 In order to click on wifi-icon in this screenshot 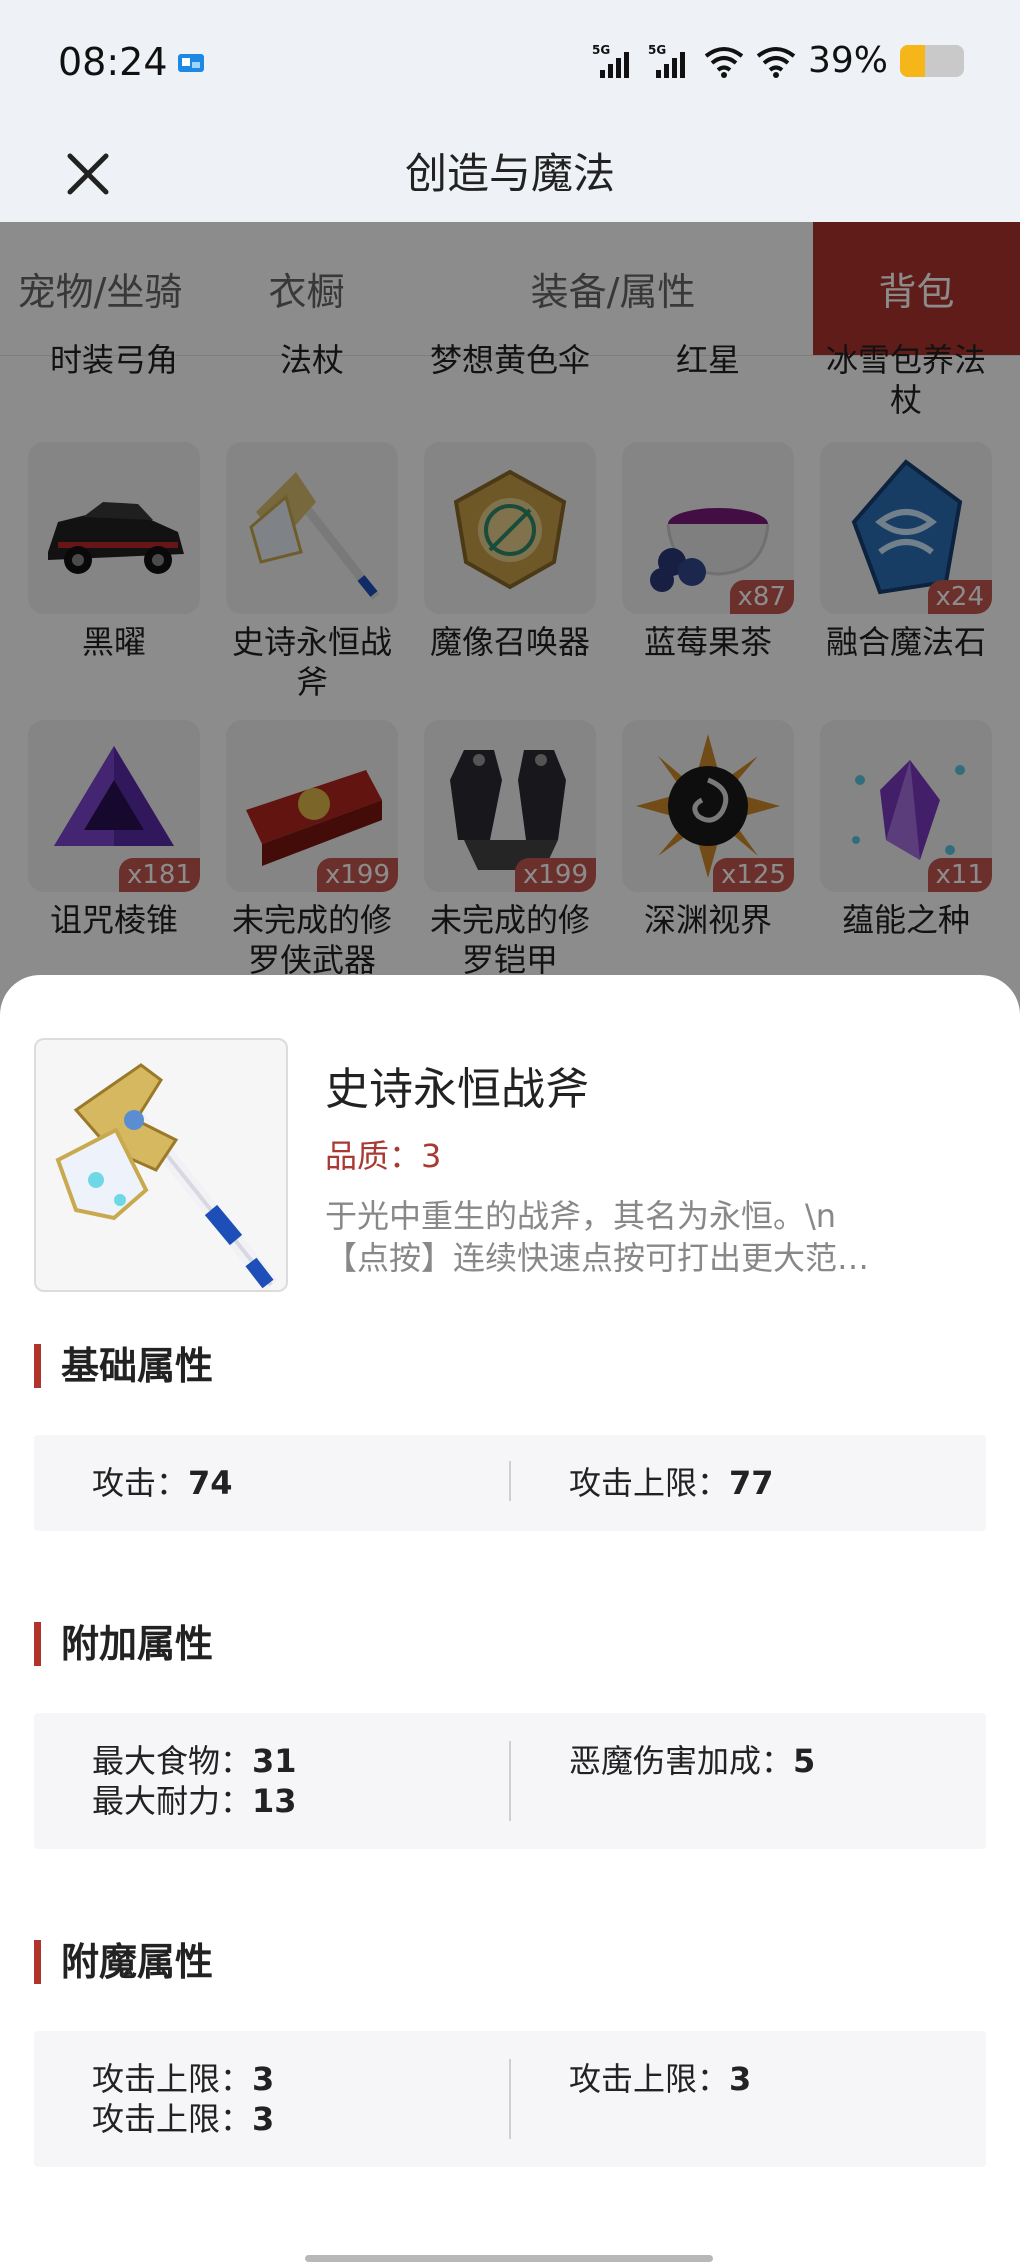, I will do `click(776, 62)`.